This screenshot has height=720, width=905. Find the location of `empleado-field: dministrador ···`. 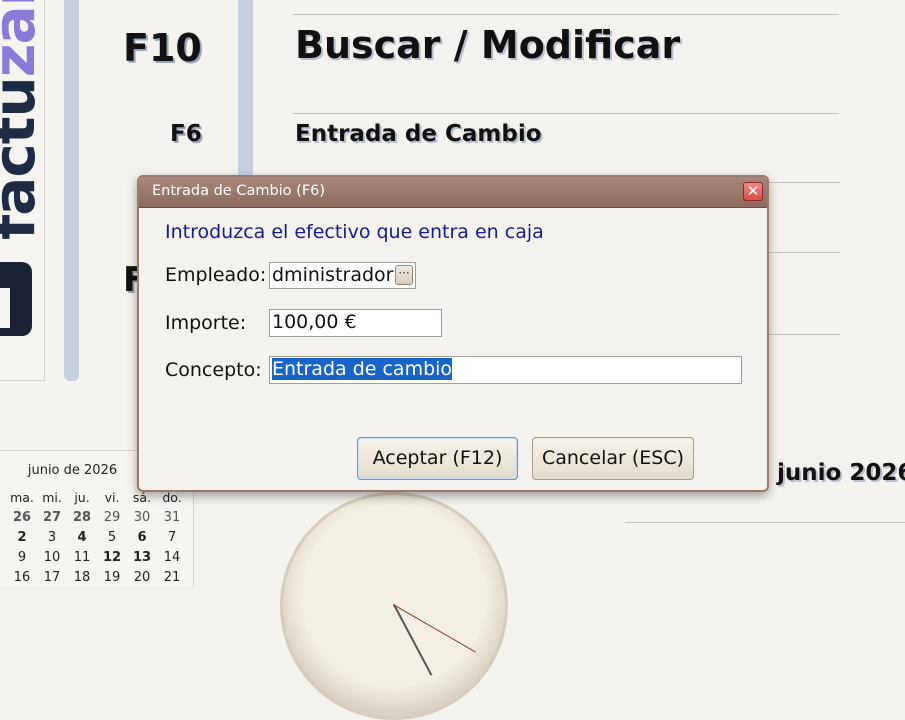

empleado-field: dministrador ··· is located at coordinates (342, 275).